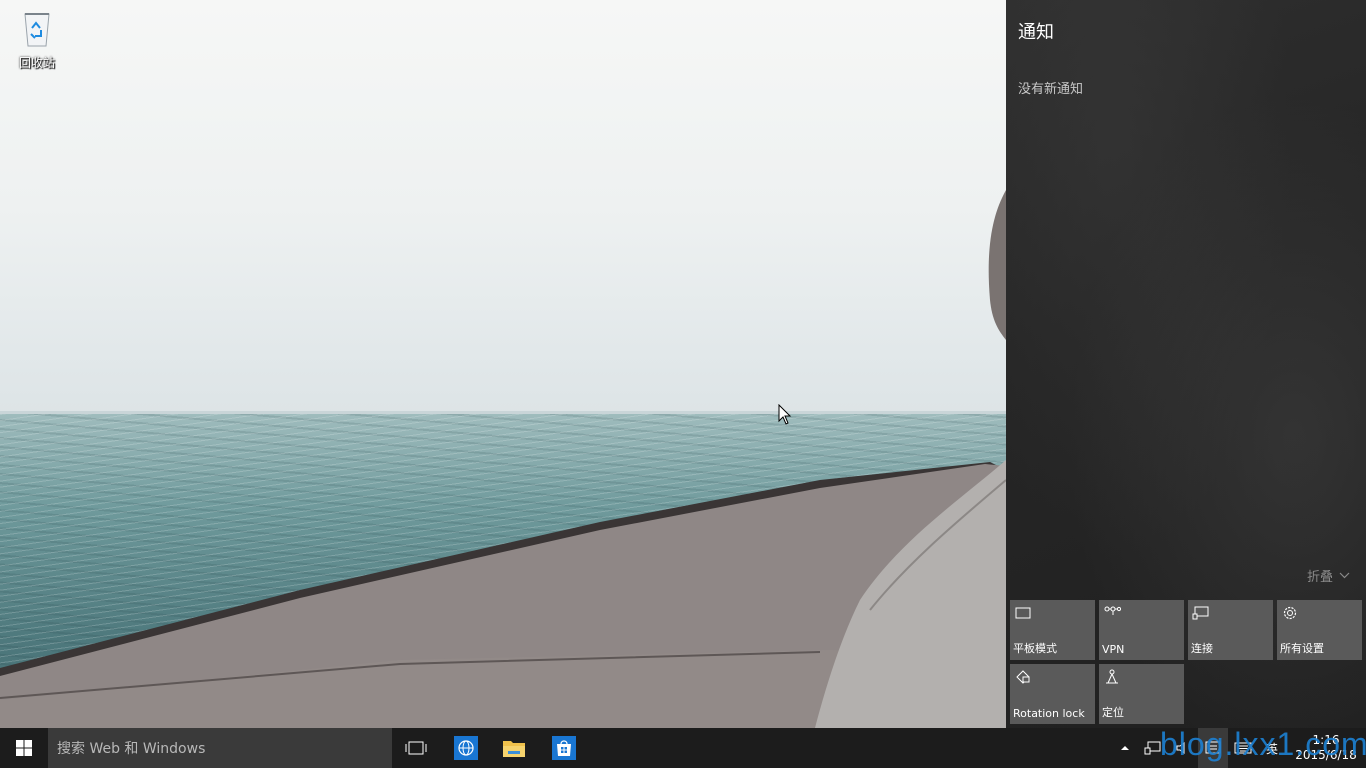 The width and height of the screenshot is (1366, 768). I want to click on mouse-cursor-icon, so click(785, 414).